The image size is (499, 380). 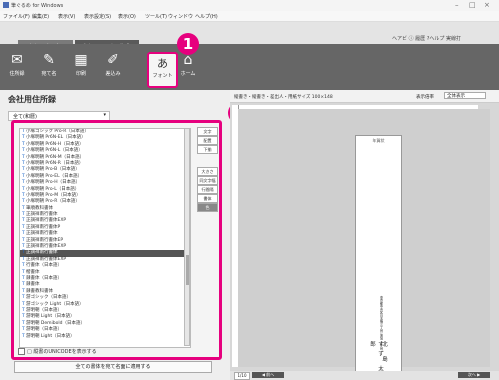 I want to click on title-bar: 筆ぐるめ for Windows – □ ×, so click(x=249, y=5).